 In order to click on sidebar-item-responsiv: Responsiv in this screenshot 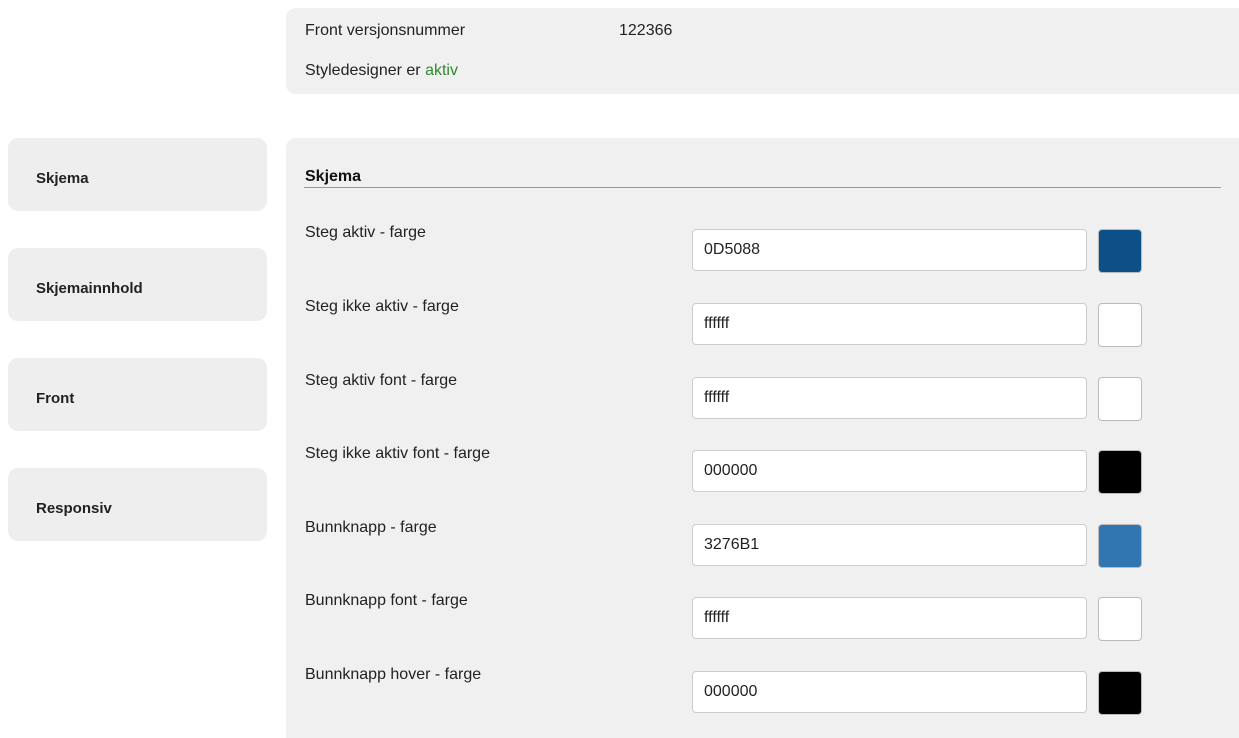, I will do `click(137, 504)`.